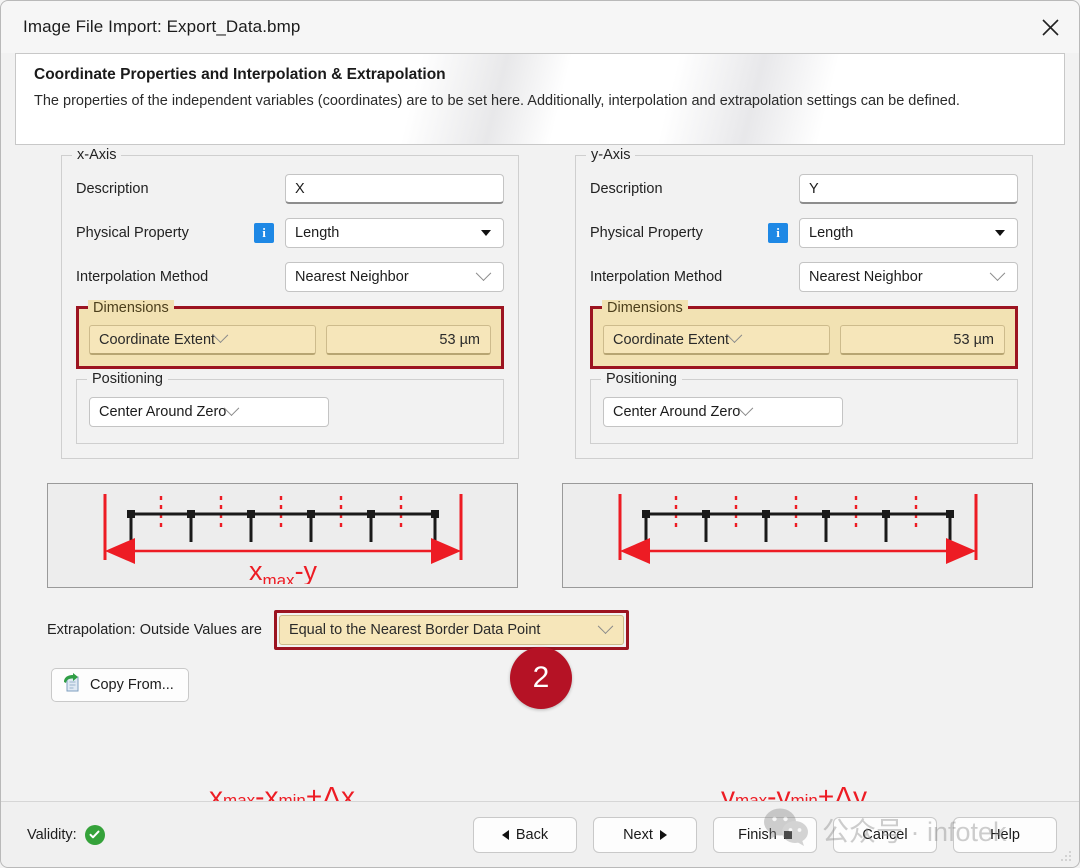 The width and height of the screenshot is (1080, 868). Describe the element at coordinates (132, 233) in the screenshot. I see `x-physical-property-label: Physical Property` at that location.